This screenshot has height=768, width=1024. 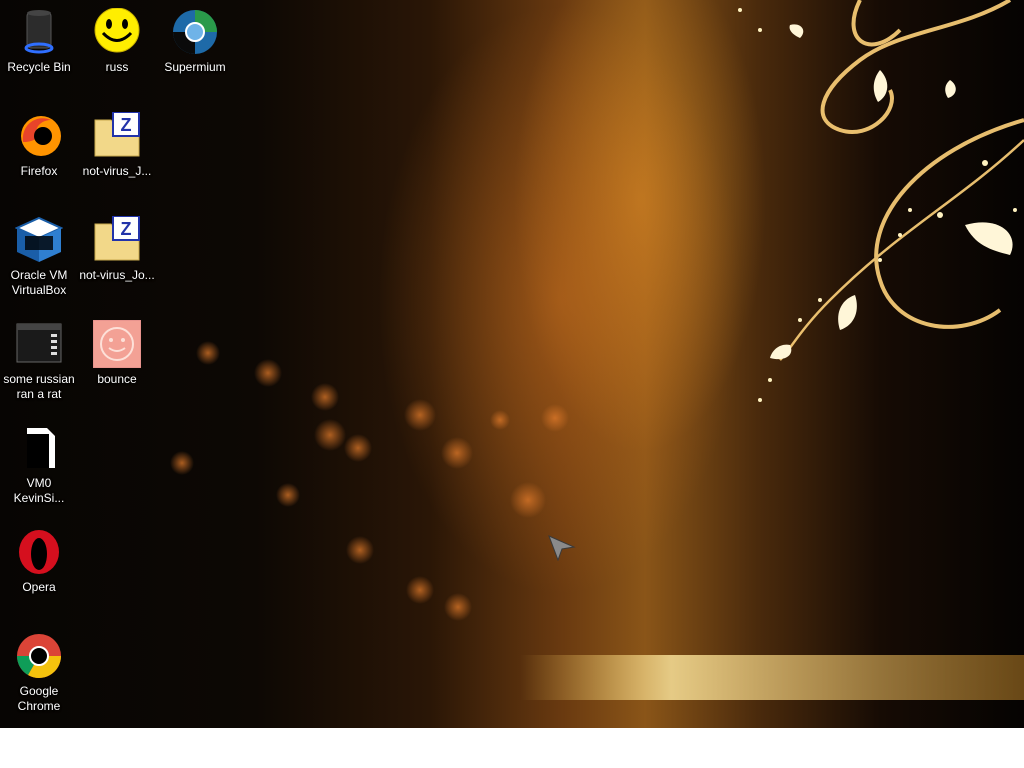 I want to click on desktop-icon-bounce: bounce, so click(x=117, y=353).